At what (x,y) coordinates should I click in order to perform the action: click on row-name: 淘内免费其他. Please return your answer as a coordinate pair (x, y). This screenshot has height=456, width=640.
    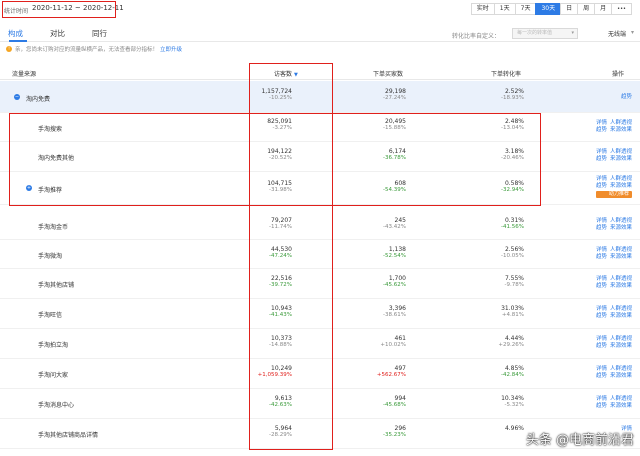
    Looking at the image, I should click on (56, 158).